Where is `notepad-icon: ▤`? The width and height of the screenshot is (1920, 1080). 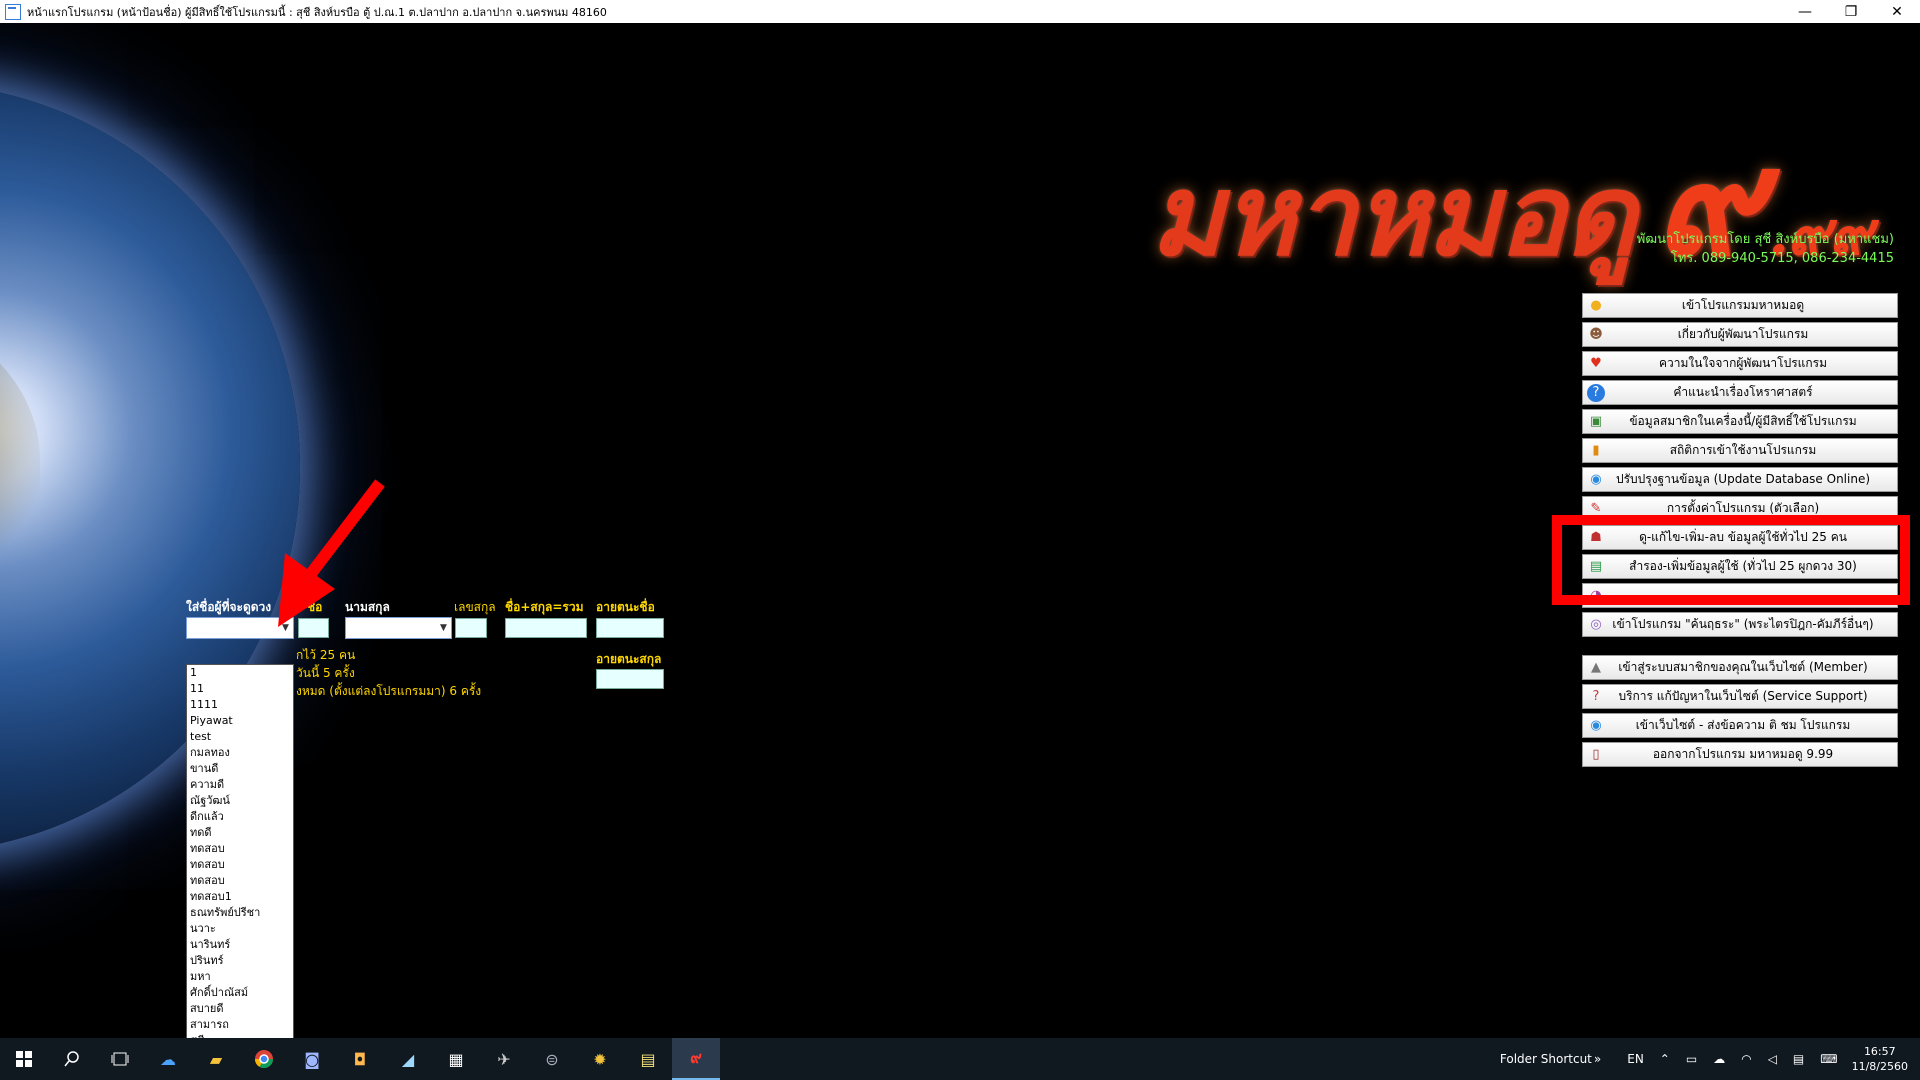
notepad-icon: ▤ is located at coordinates (648, 1059).